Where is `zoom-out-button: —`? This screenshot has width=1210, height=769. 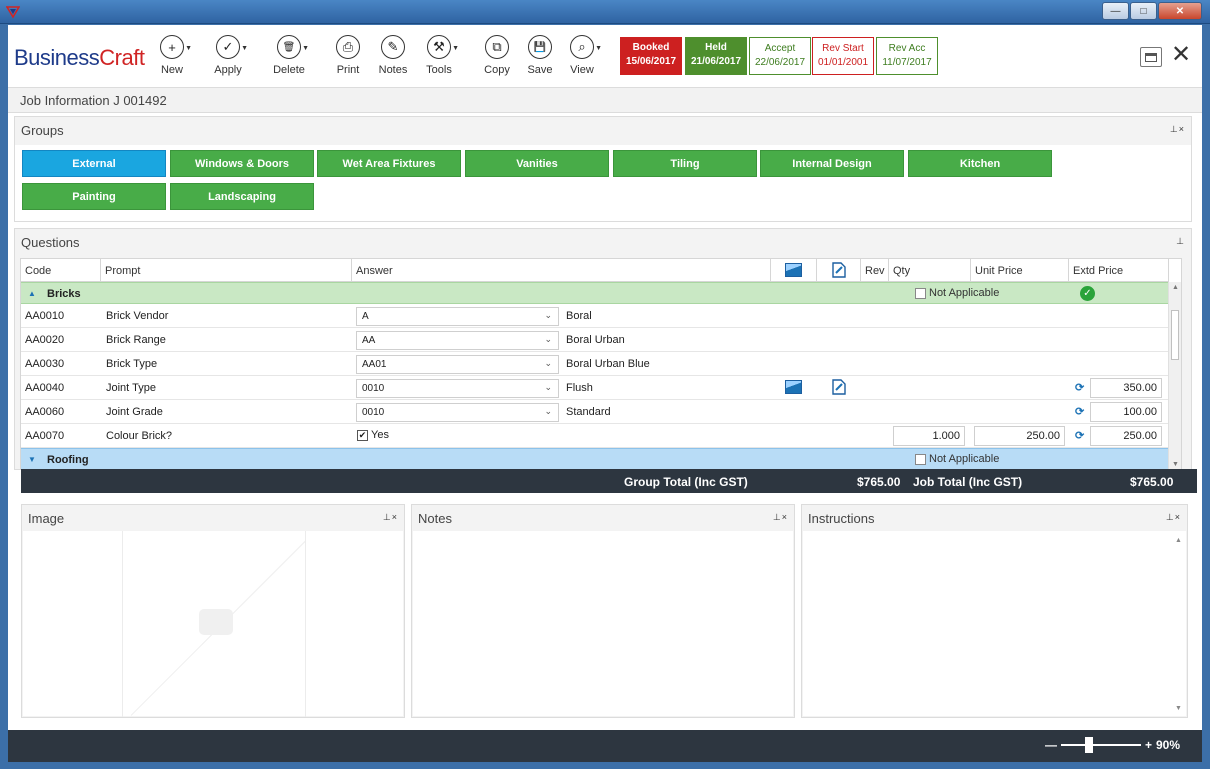 zoom-out-button: — is located at coordinates (1051, 745).